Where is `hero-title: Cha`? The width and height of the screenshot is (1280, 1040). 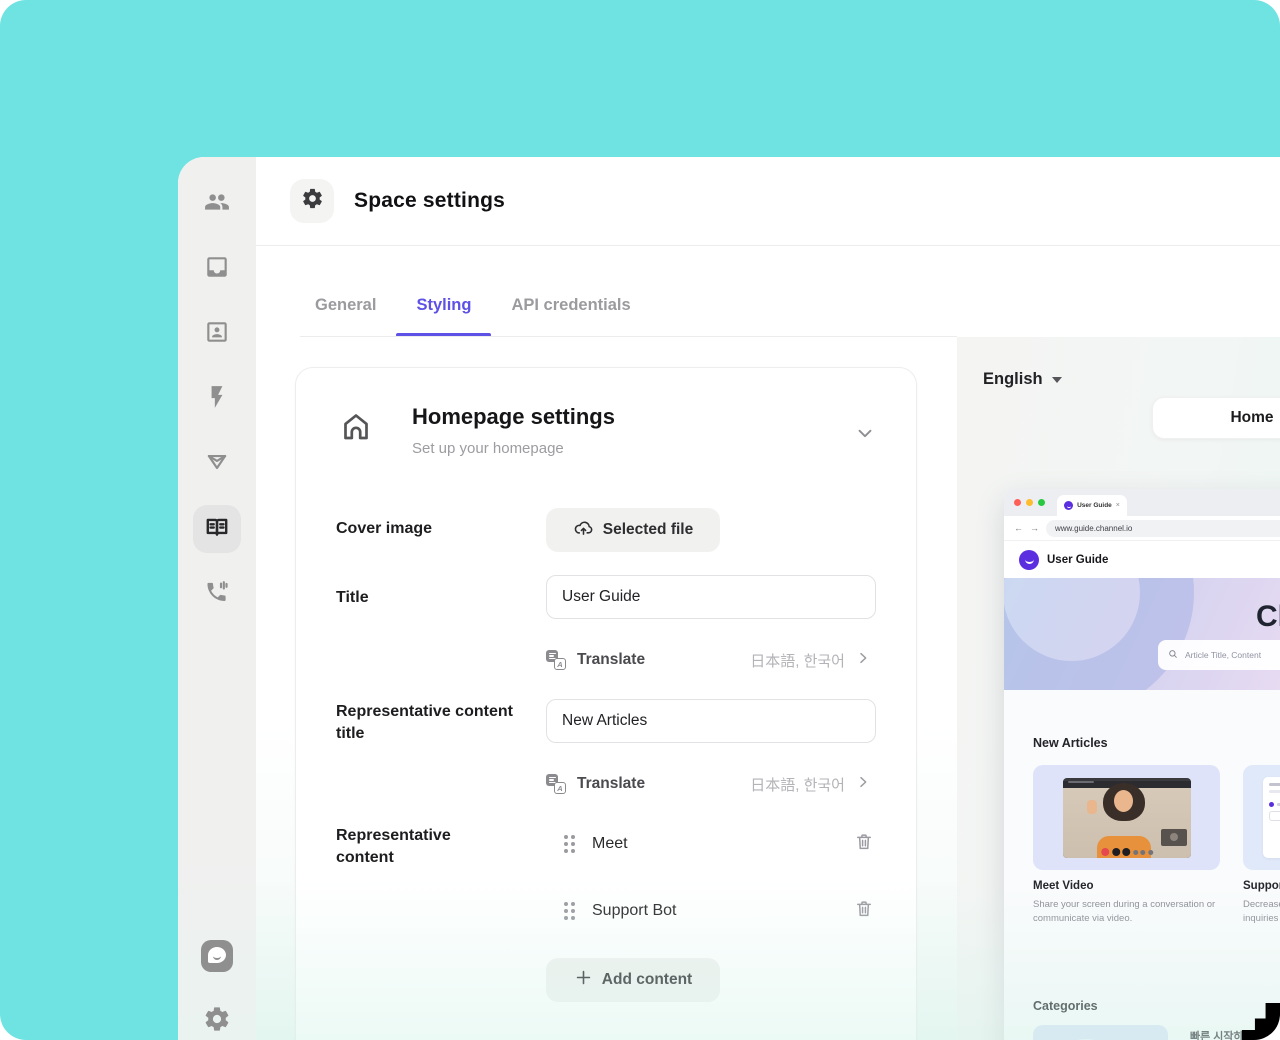 hero-title: Cha is located at coordinates (1268, 616).